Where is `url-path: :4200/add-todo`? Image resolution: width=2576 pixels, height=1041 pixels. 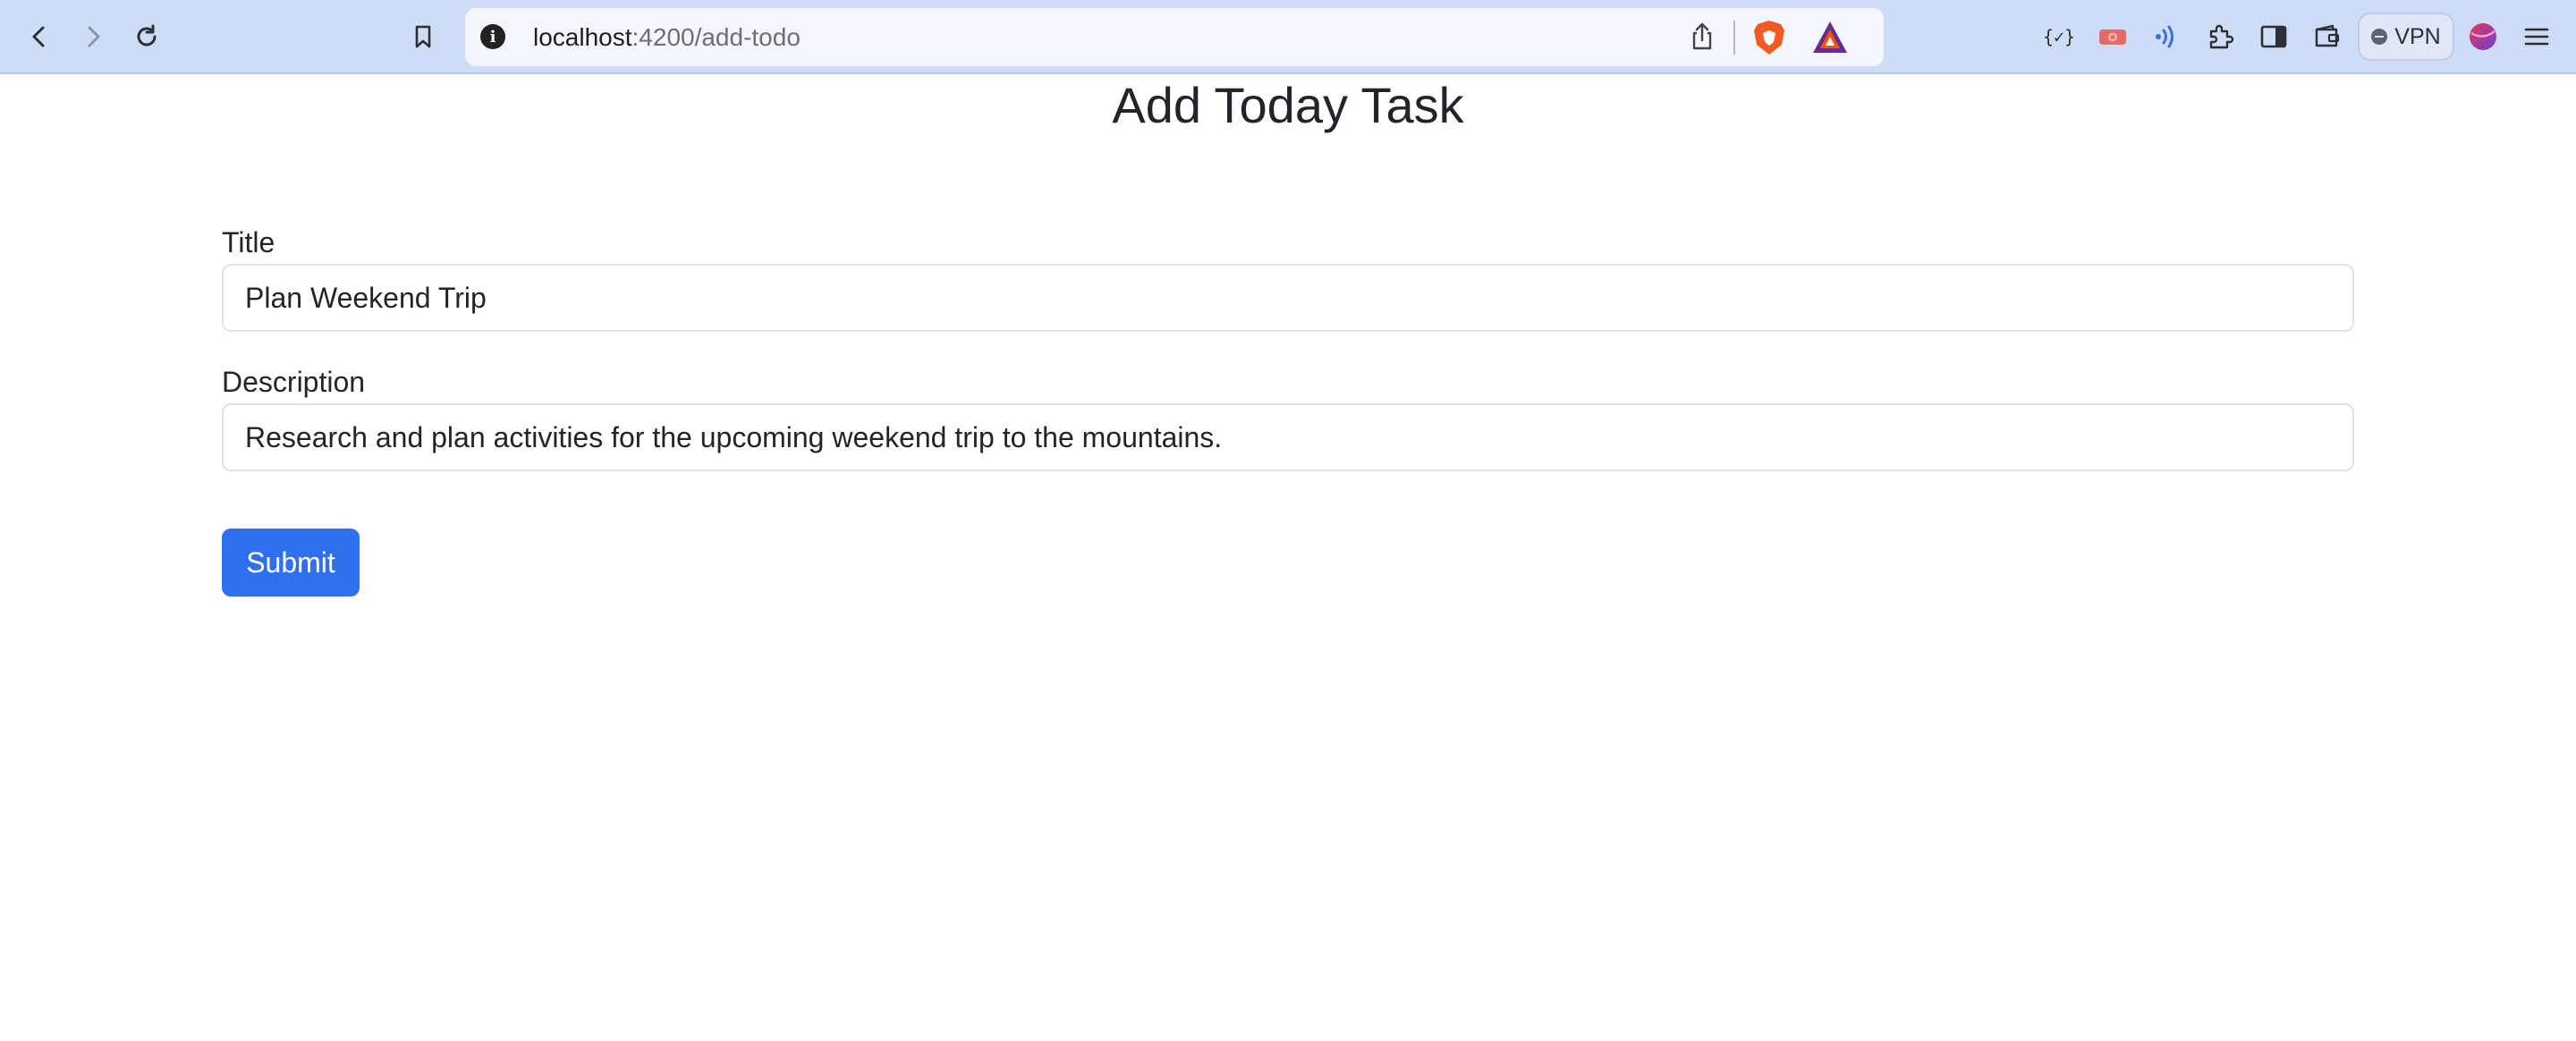 url-path: :4200/add-todo is located at coordinates (716, 37).